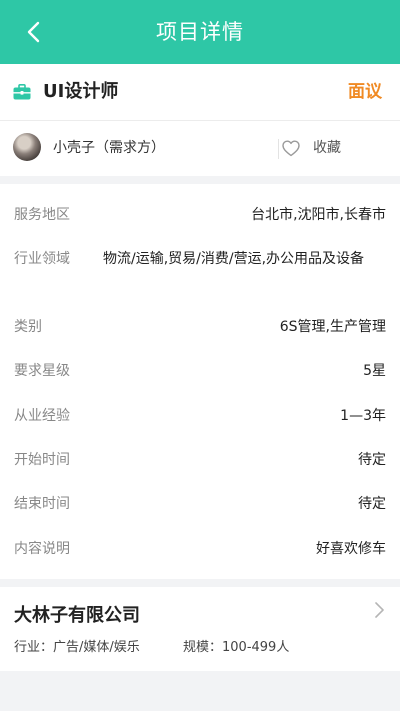  What do you see at coordinates (27, 147) in the screenshot?
I see `avatar` at bounding box center [27, 147].